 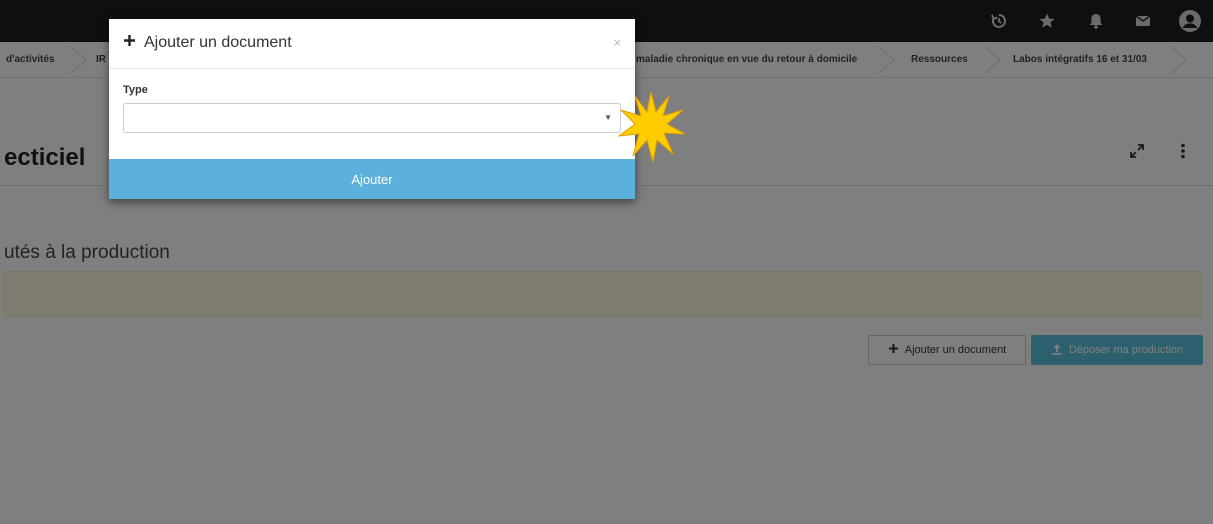 What do you see at coordinates (608, 117) in the screenshot?
I see `caret-down-icon: ▼` at bounding box center [608, 117].